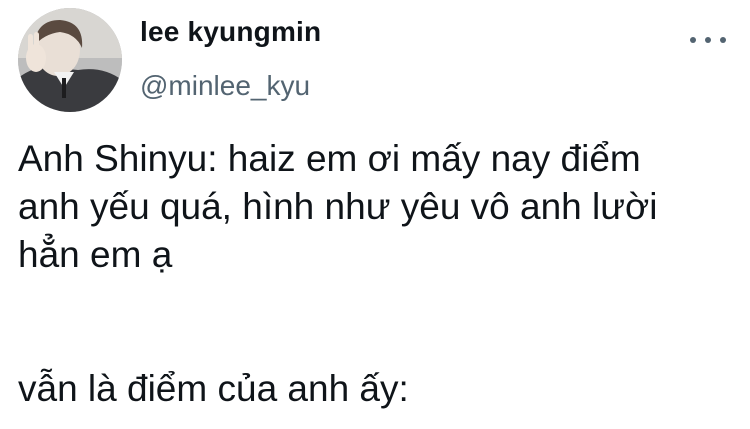 The height and width of the screenshot is (429, 750). I want to click on more-options-button, so click(708, 40).